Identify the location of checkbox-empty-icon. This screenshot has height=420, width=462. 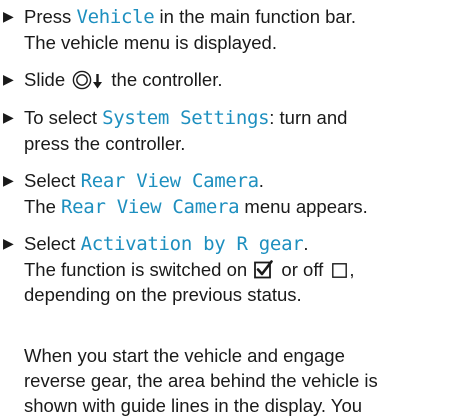
(340, 270).